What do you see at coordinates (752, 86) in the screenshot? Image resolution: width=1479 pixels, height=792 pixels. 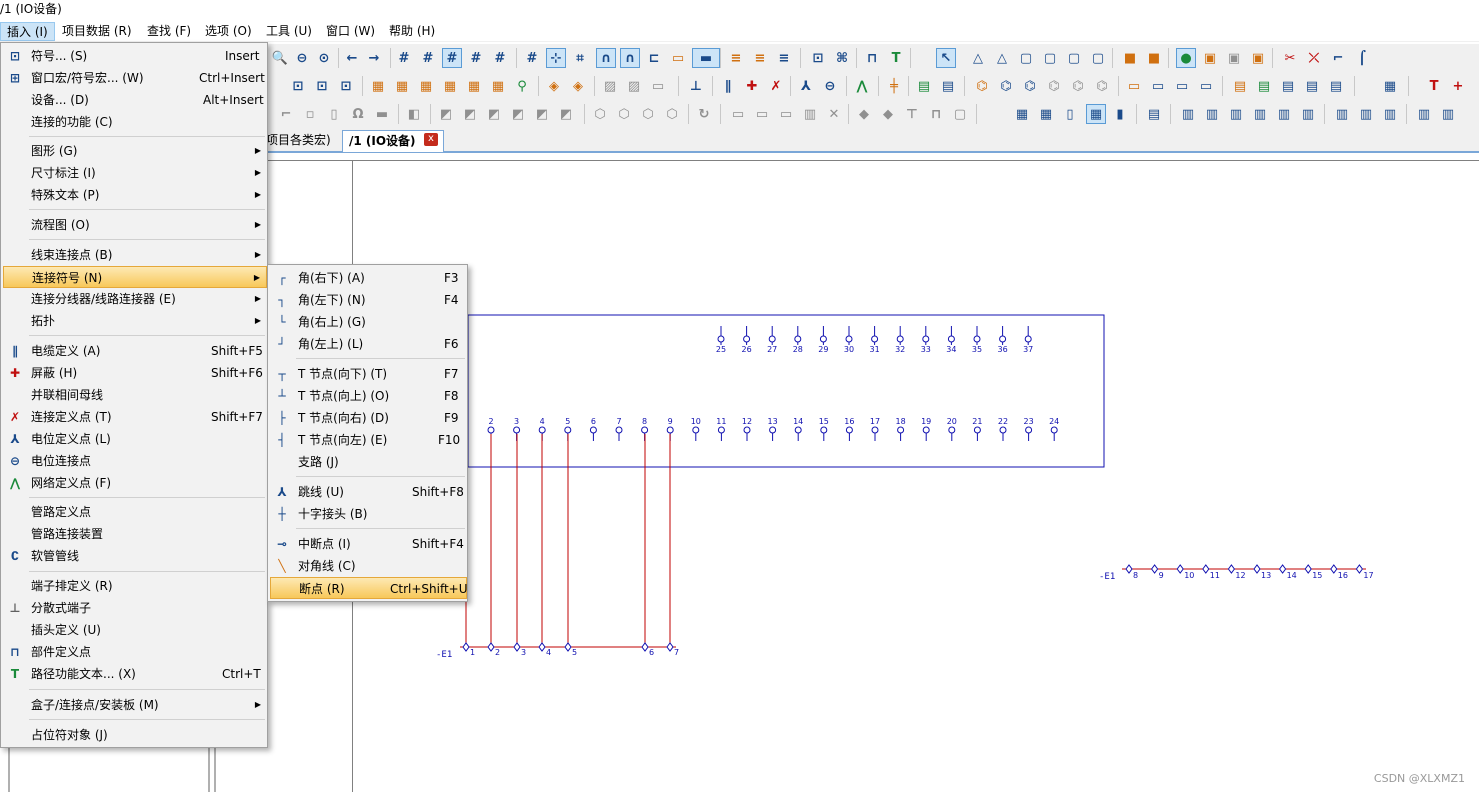 I see `shield-icon: ✚` at bounding box center [752, 86].